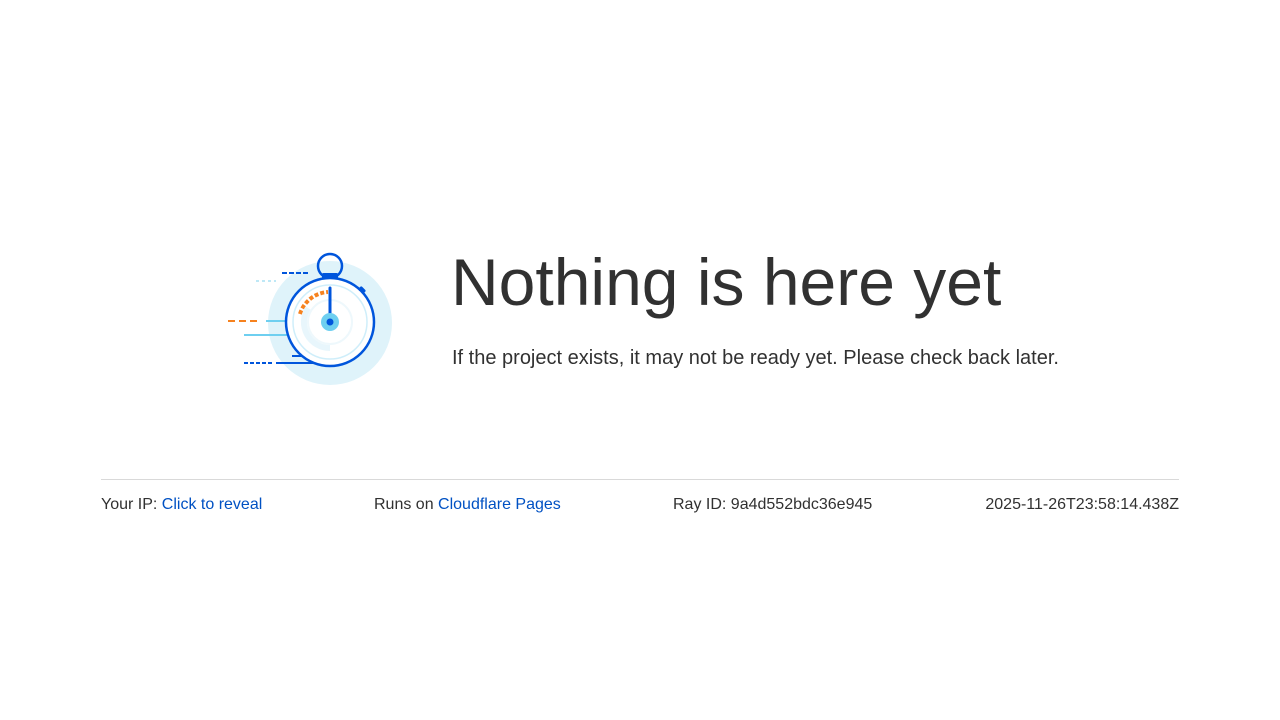 This screenshot has height=720, width=1280. What do you see at coordinates (129, 504) in the screenshot?
I see `ip-label: Your IP:` at bounding box center [129, 504].